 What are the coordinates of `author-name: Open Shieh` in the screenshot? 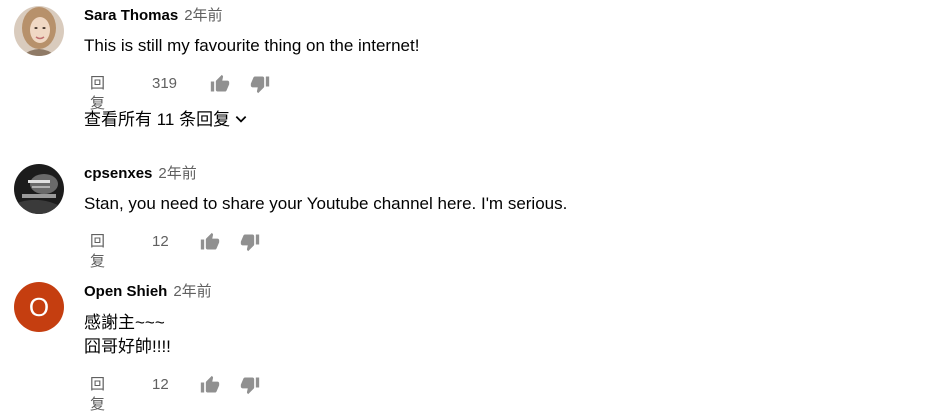 It's located at (125, 291).